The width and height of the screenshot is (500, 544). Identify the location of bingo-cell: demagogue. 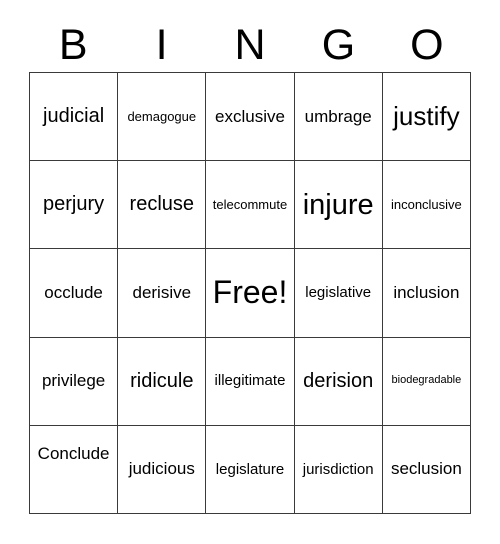
(162, 117).